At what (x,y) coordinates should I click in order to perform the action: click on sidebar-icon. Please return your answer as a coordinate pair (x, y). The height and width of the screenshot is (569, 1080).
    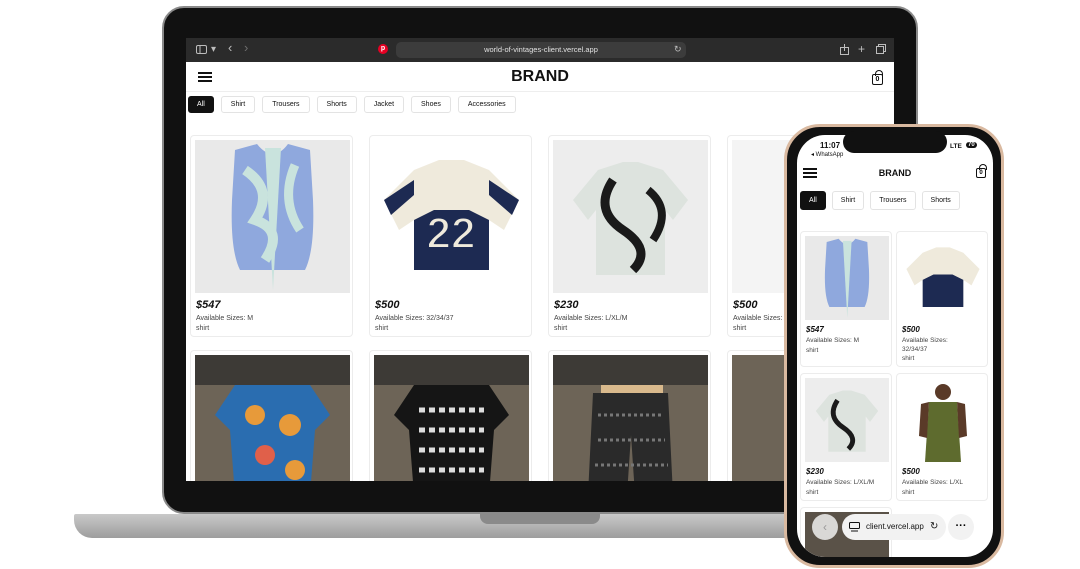
    Looking at the image, I should click on (201, 49).